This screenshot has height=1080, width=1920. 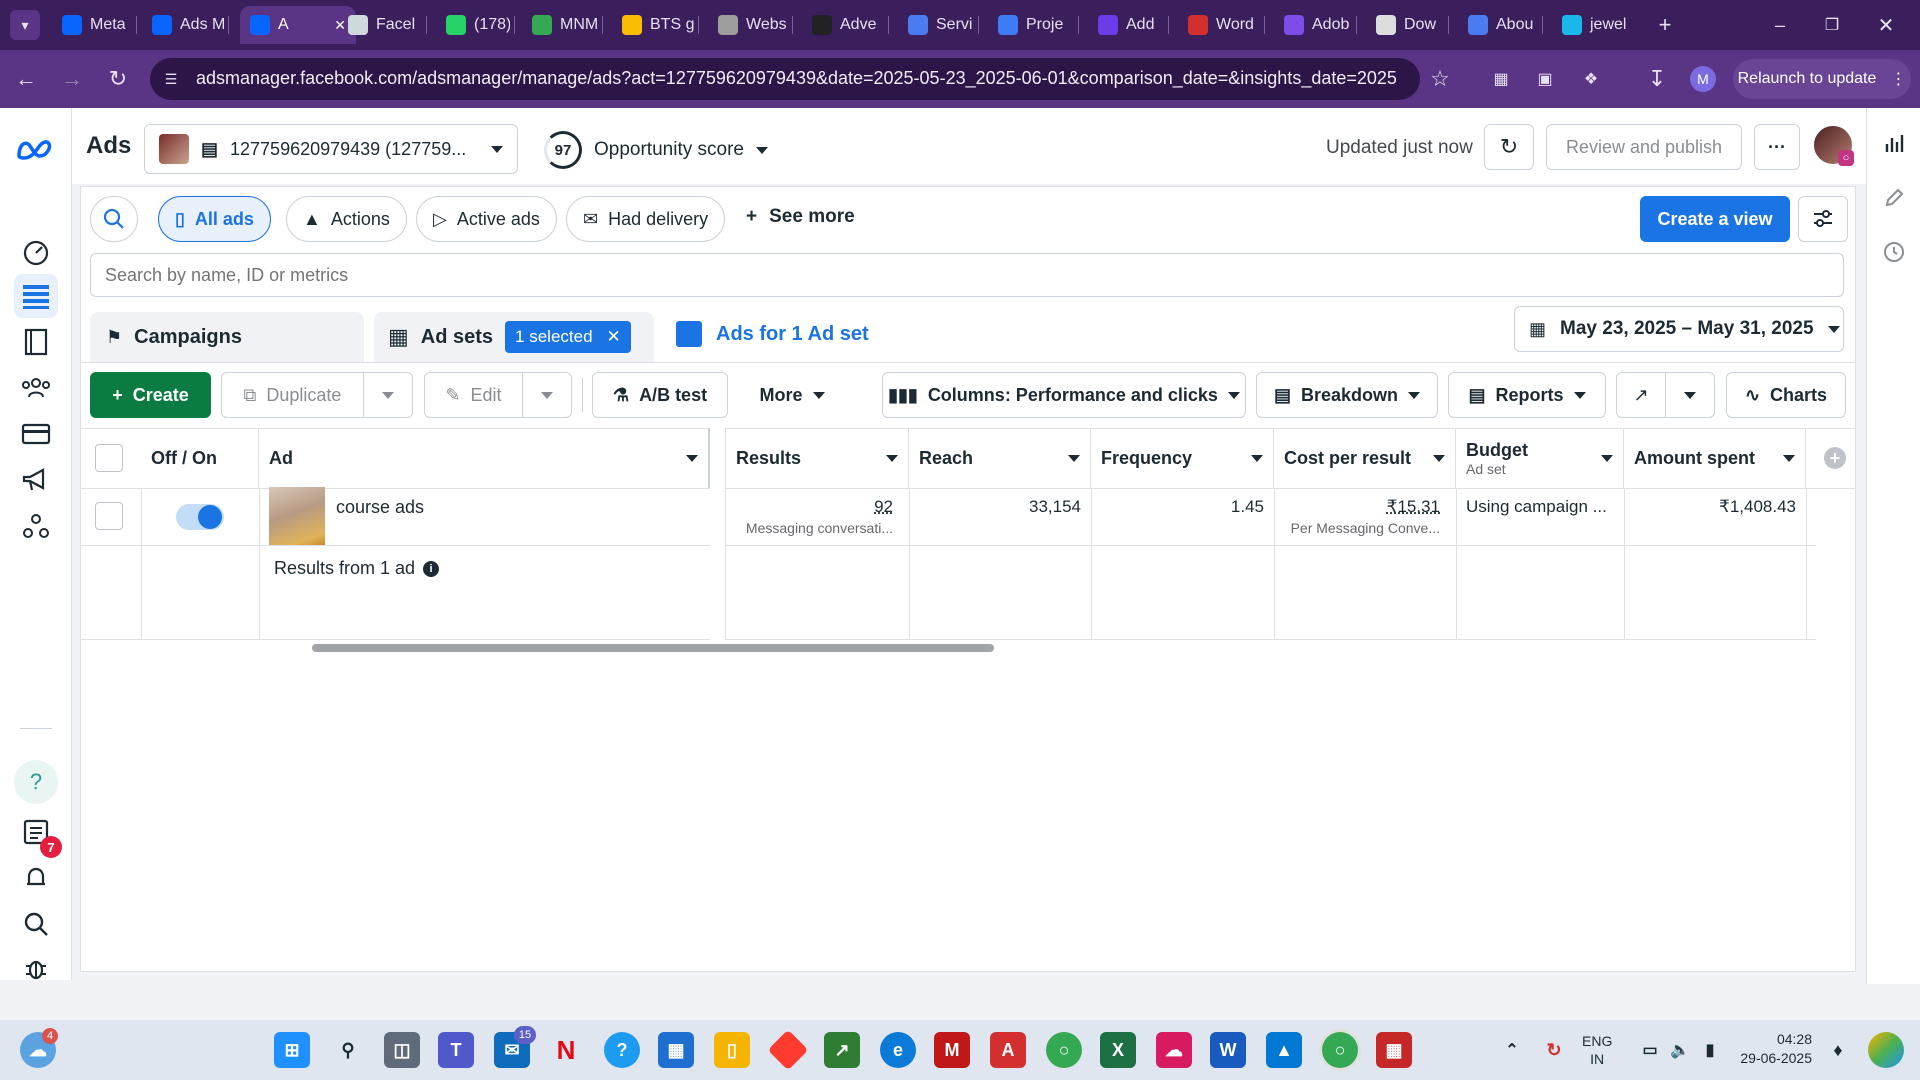 What do you see at coordinates (109, 516) in the screenshot?
I see `row-select-checkbox` at bounding box center [109, 516].